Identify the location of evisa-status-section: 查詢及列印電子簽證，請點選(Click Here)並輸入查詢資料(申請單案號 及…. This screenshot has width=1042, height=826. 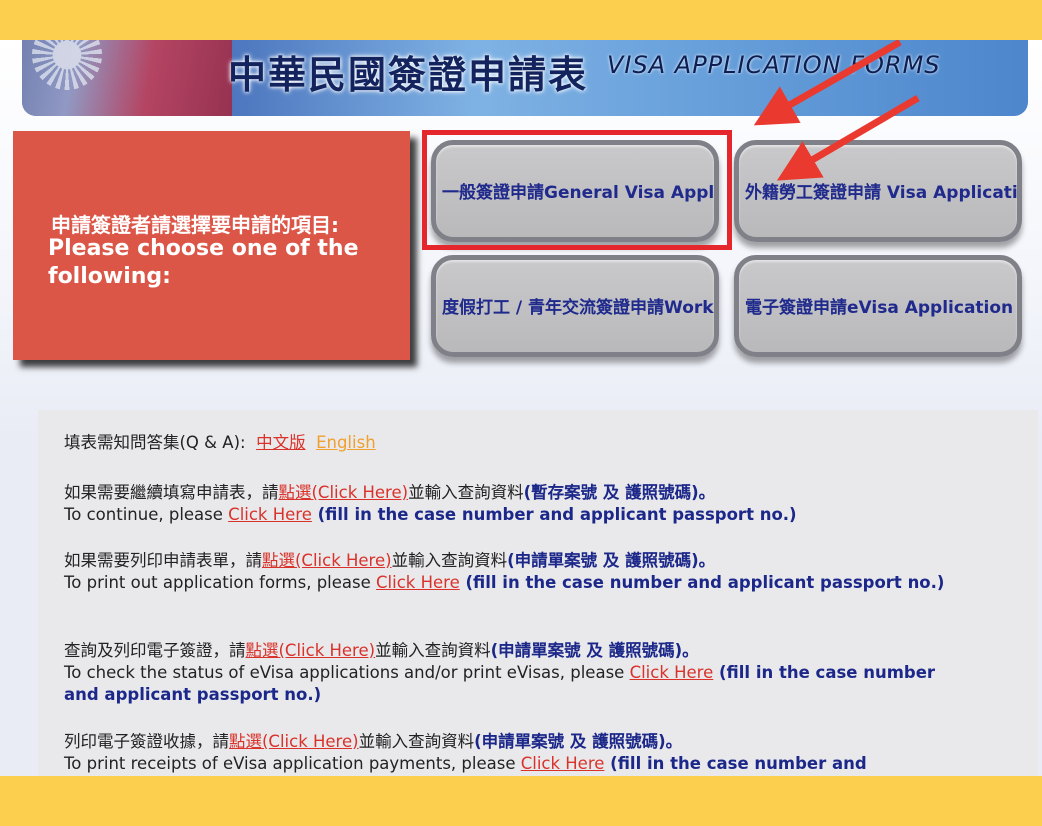
(511, 673).